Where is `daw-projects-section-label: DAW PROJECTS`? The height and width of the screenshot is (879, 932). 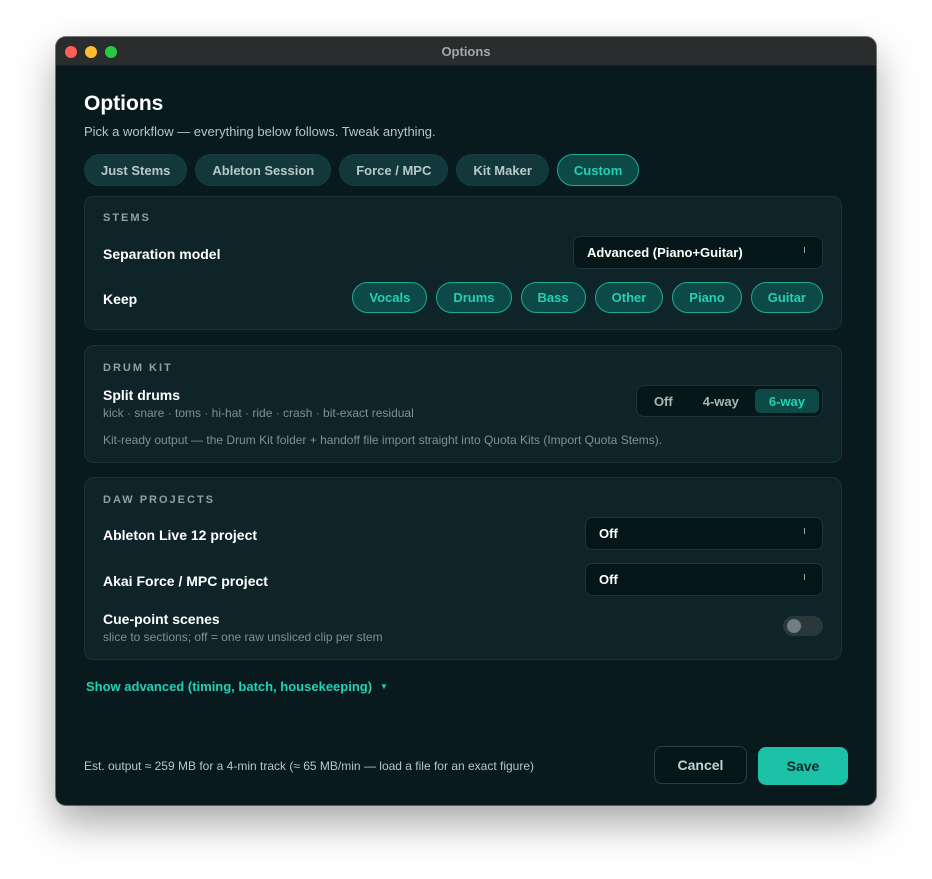 daw-projects-section-label: DAW PROJECTS is located at coordinates (159, 500).